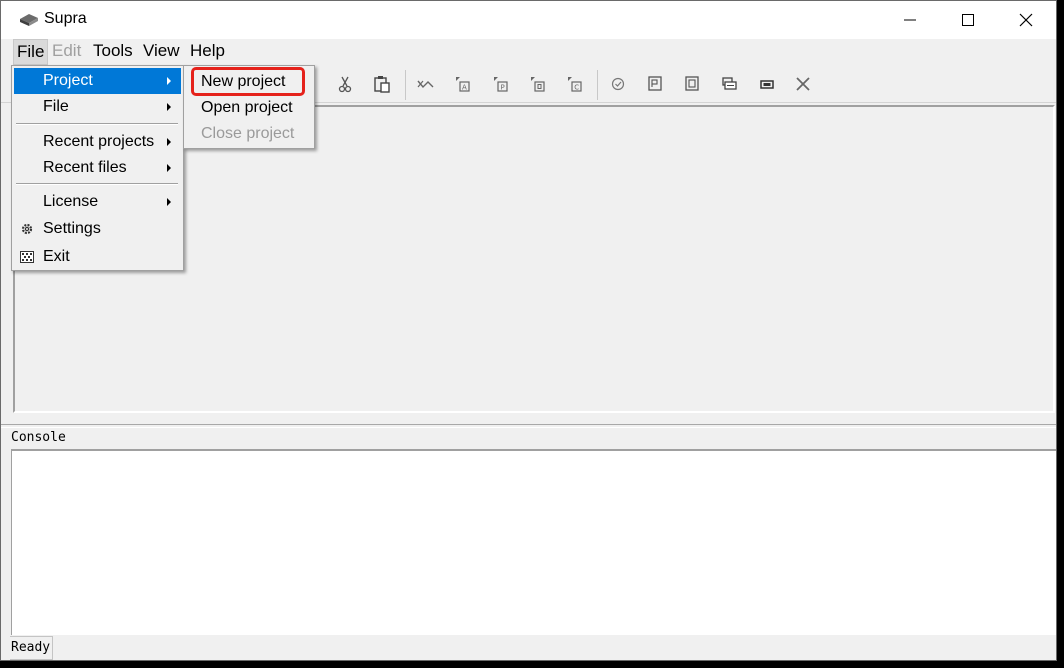  What do you see at coordinates (528, 20) in the screenshot?
I see `title-bar: Supra` at bounding box center [528, 20].